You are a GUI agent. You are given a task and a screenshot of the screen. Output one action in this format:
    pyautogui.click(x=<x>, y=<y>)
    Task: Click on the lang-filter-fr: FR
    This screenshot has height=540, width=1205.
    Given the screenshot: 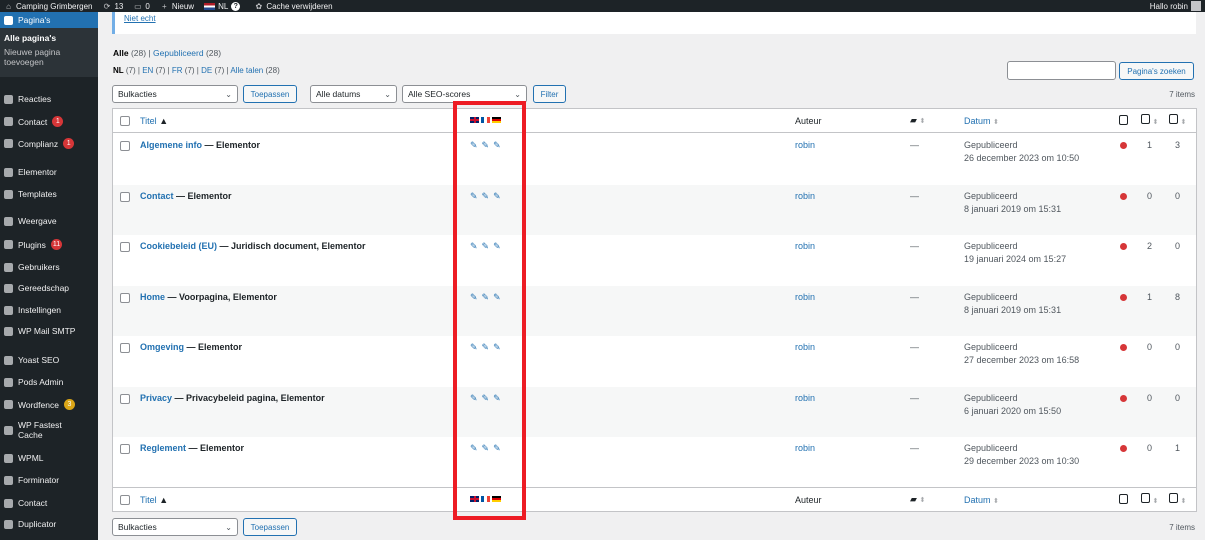 What is the action you would take?
    pyautogui.click(x=177, y=70)
    